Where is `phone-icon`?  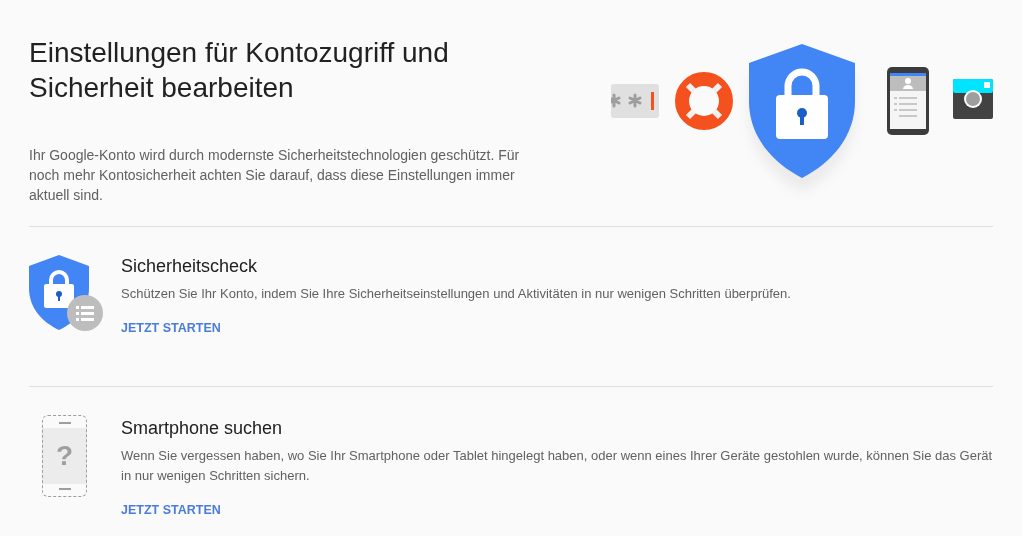
phone-icon is located at coordinates (908, 101).